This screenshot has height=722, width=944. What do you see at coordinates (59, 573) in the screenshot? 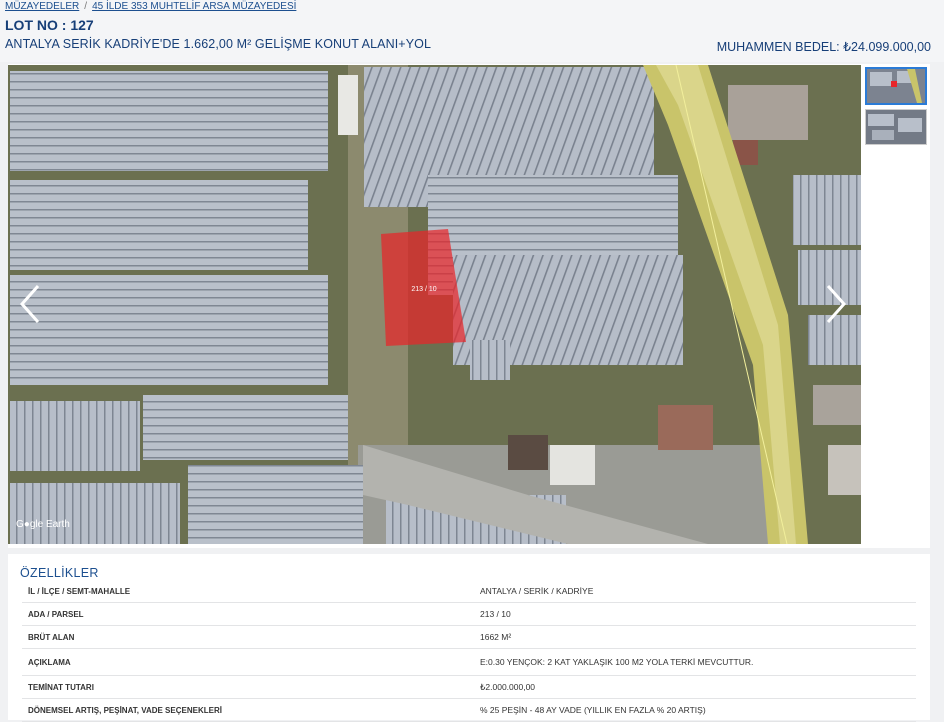
I see `features-heading: ÖZELLİKLER` at bounding box center [59, 573].